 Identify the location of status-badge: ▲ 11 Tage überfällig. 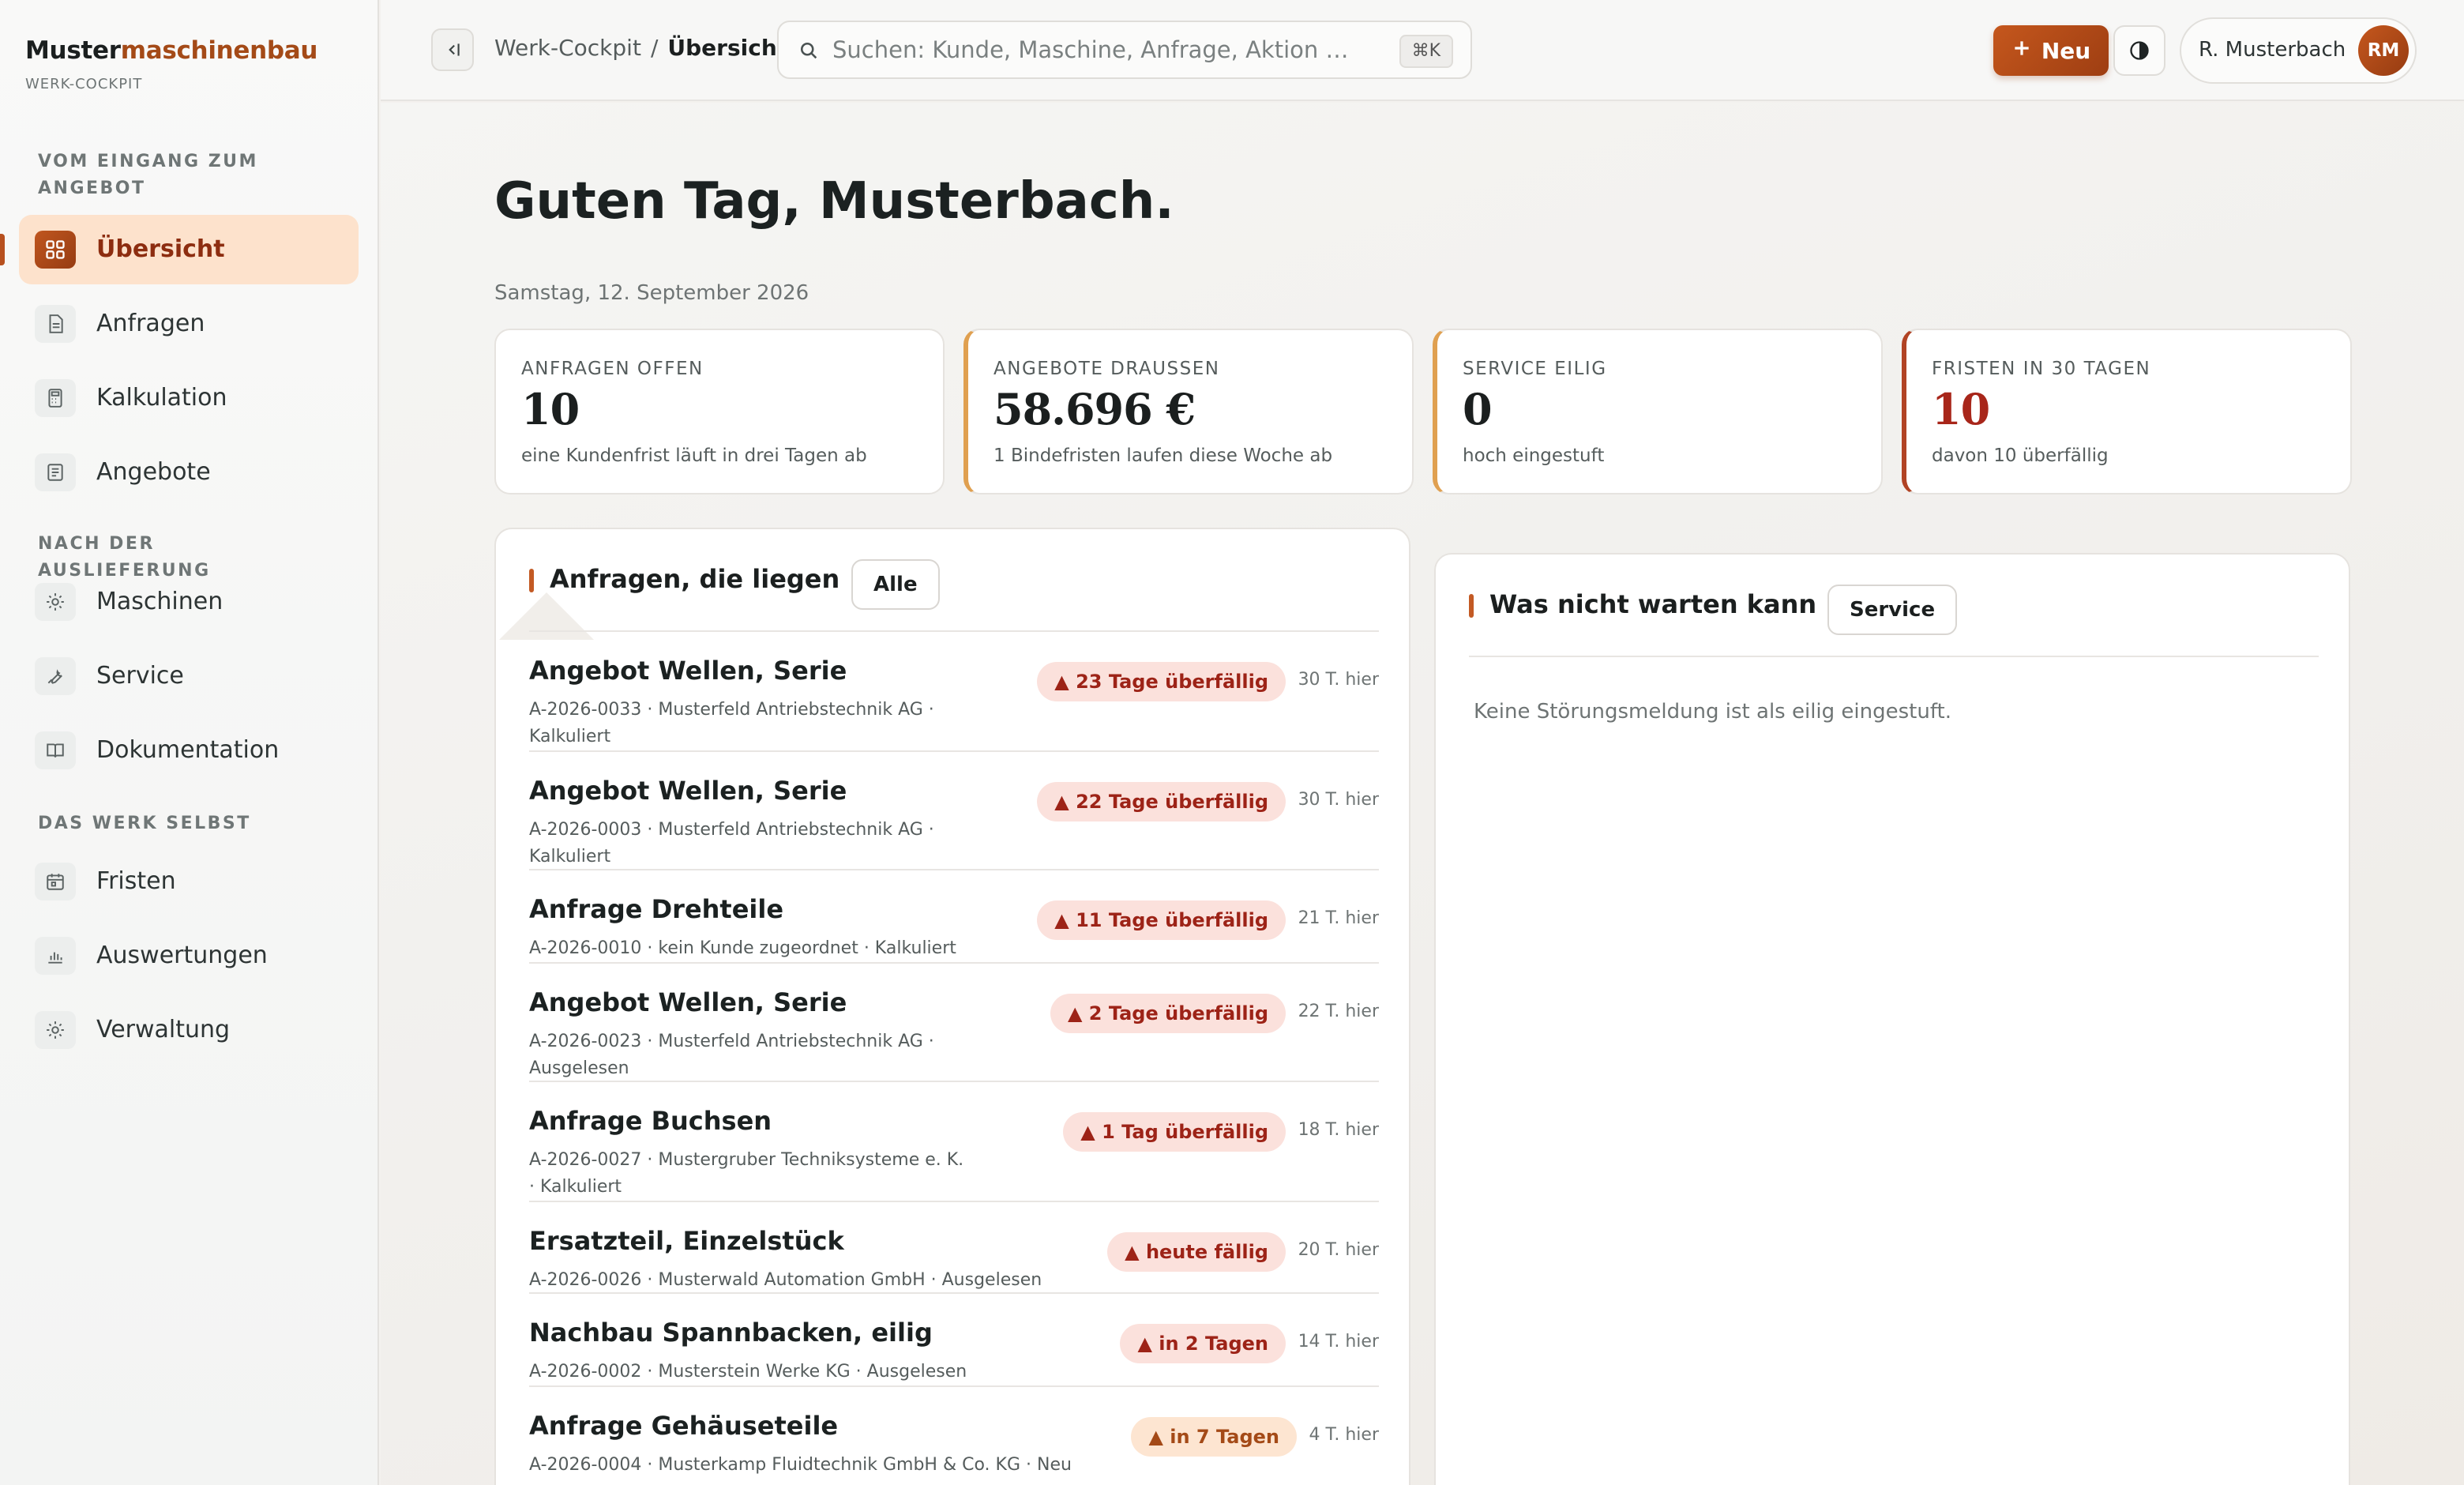
(1161, 920).